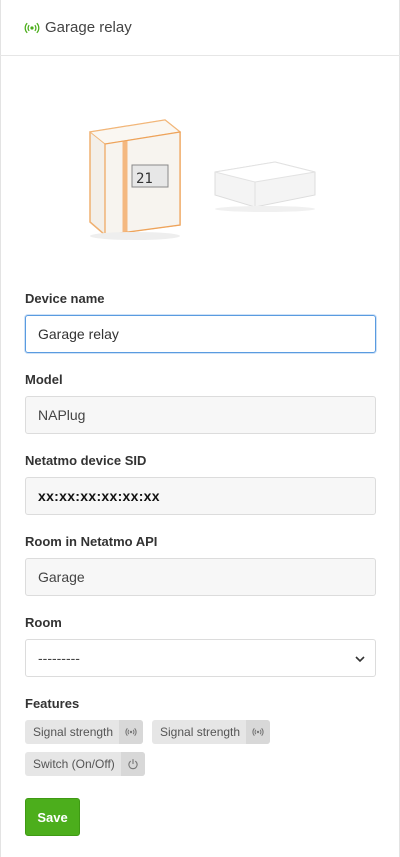 This screenshot has height=857, width=400. I want to click on model-field: NAPlug, so click(200, 415).